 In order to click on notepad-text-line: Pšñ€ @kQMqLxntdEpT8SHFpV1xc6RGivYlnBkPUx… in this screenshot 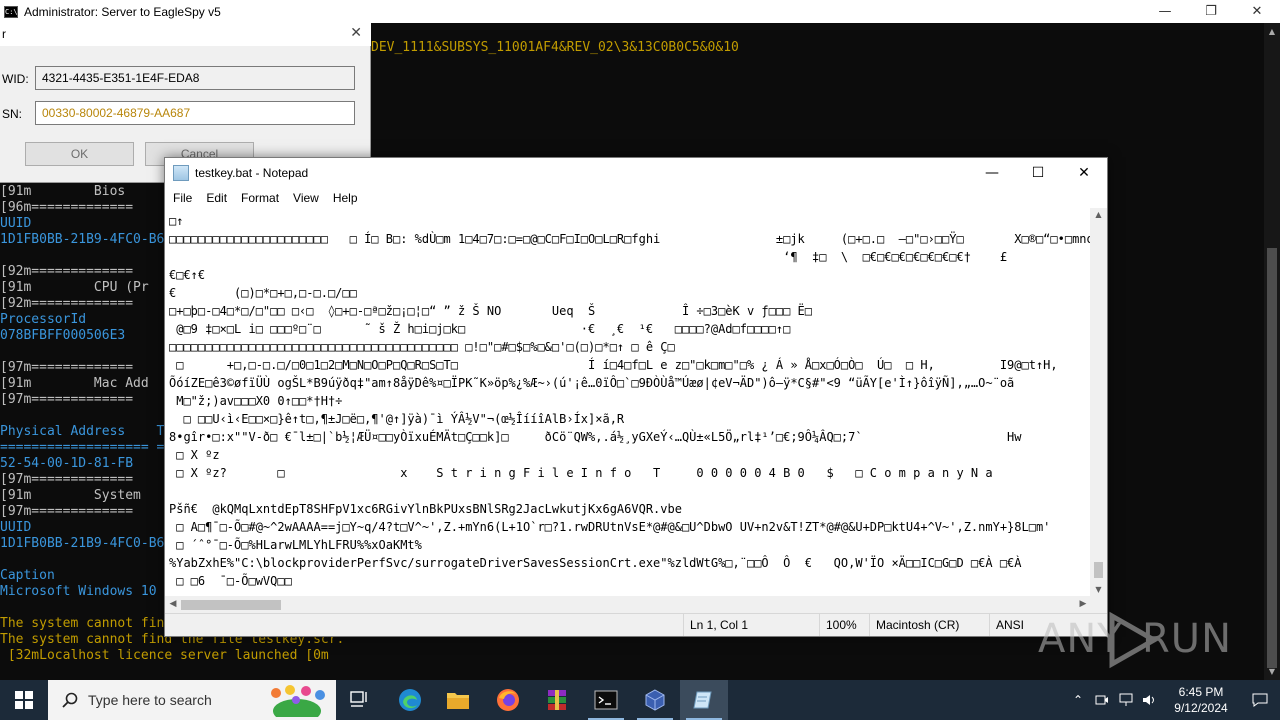, I will do `click(425, 509)`.